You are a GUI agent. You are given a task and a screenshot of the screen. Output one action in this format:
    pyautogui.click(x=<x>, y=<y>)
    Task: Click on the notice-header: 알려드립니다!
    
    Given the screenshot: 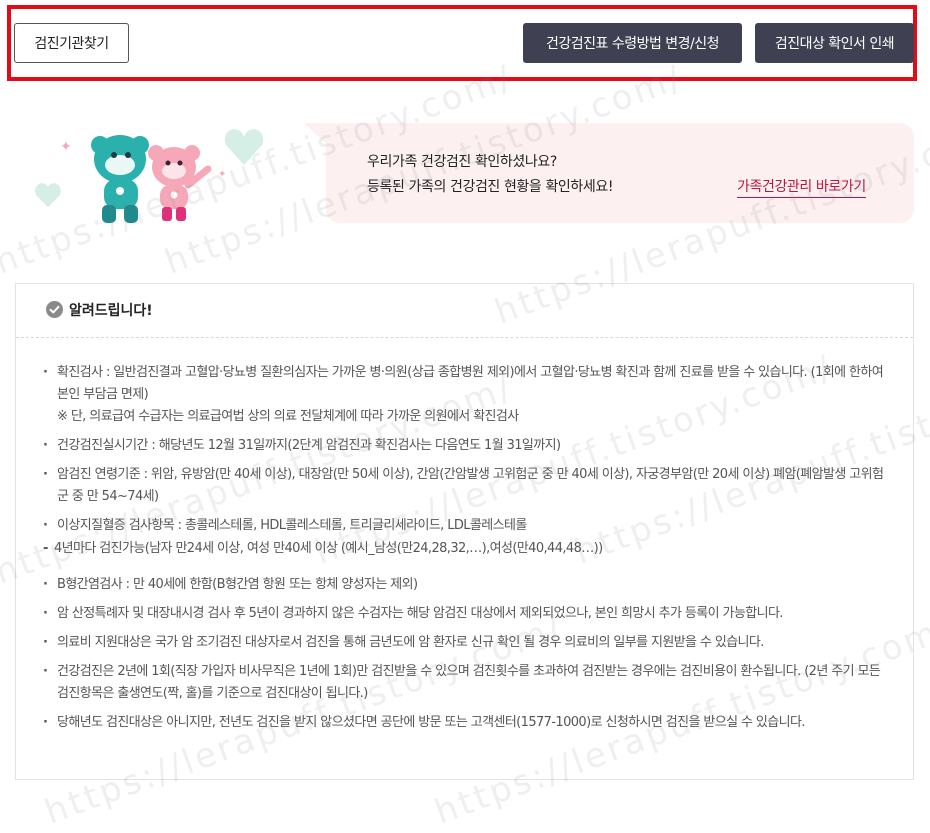 What is the action you would take?
    pyautogui.click(x=464, y=311)
    